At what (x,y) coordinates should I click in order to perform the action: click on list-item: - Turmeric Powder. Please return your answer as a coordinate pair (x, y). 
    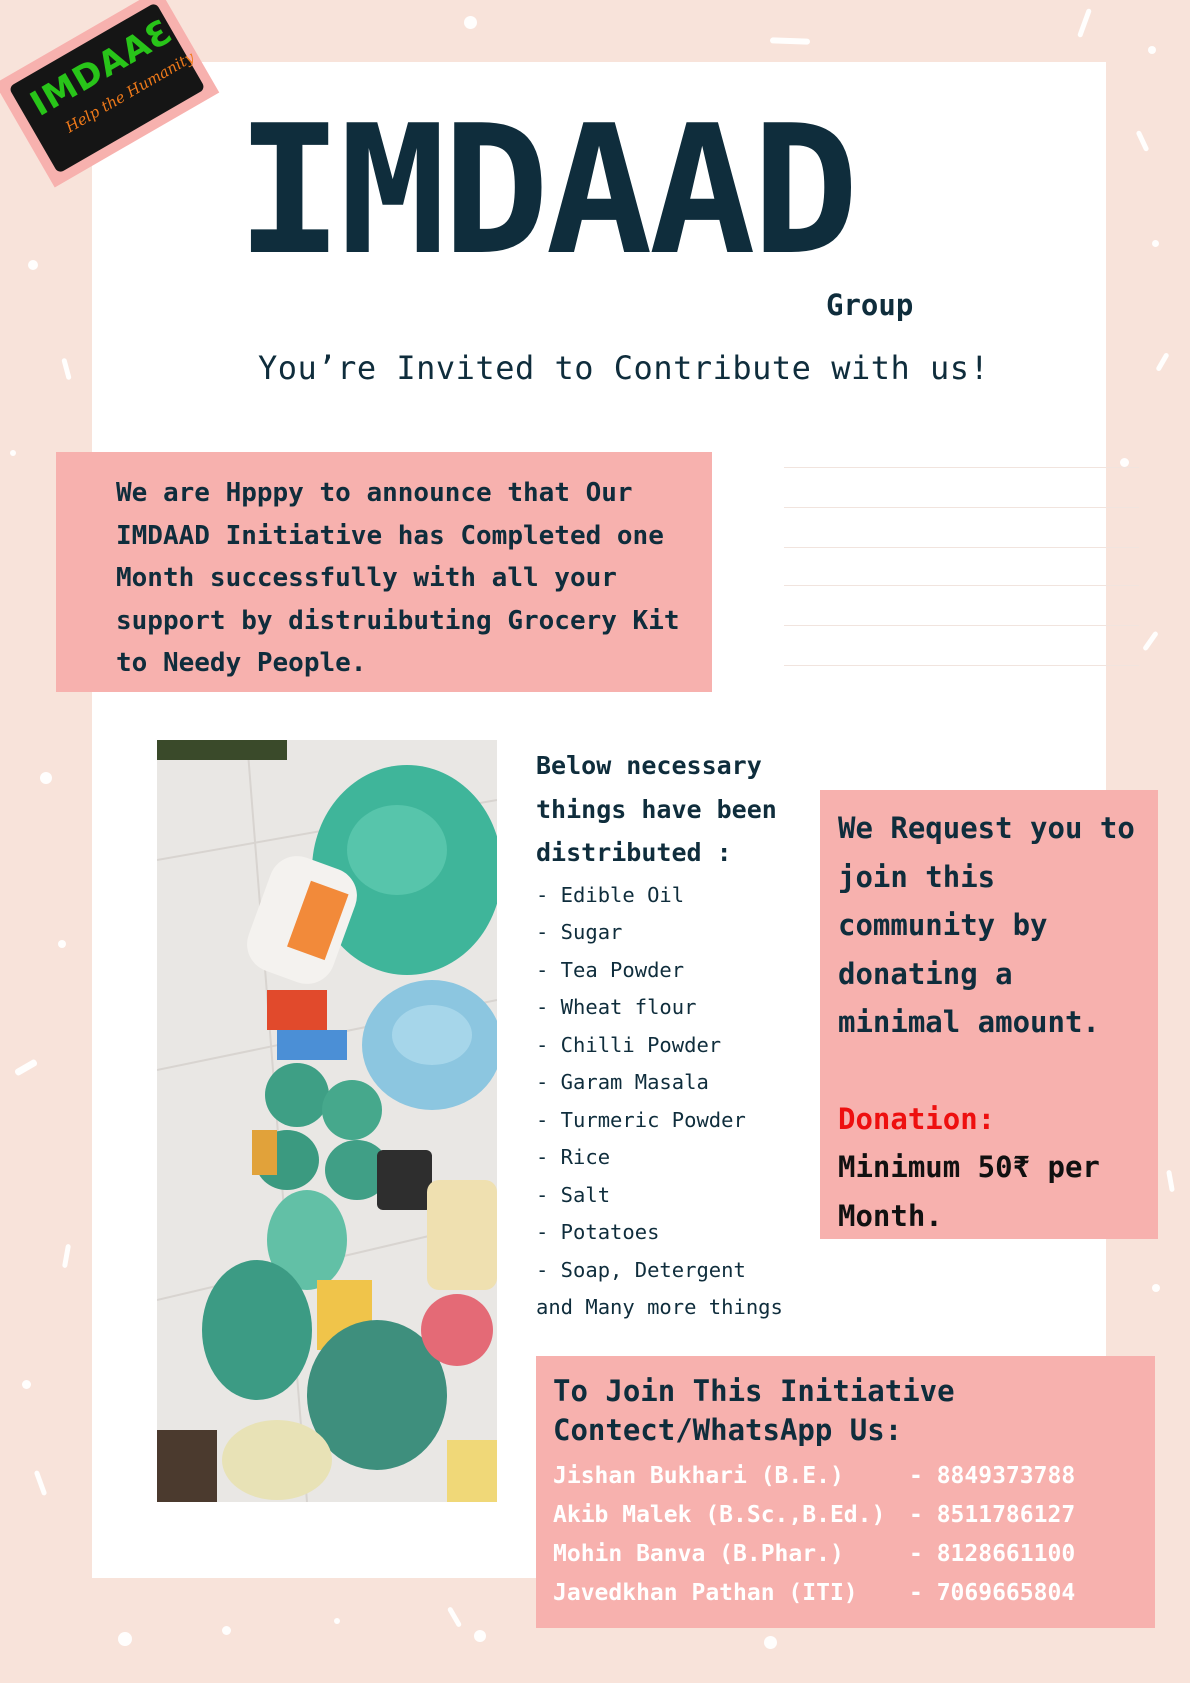
    Looking at the image, I should click on (641, 1119).